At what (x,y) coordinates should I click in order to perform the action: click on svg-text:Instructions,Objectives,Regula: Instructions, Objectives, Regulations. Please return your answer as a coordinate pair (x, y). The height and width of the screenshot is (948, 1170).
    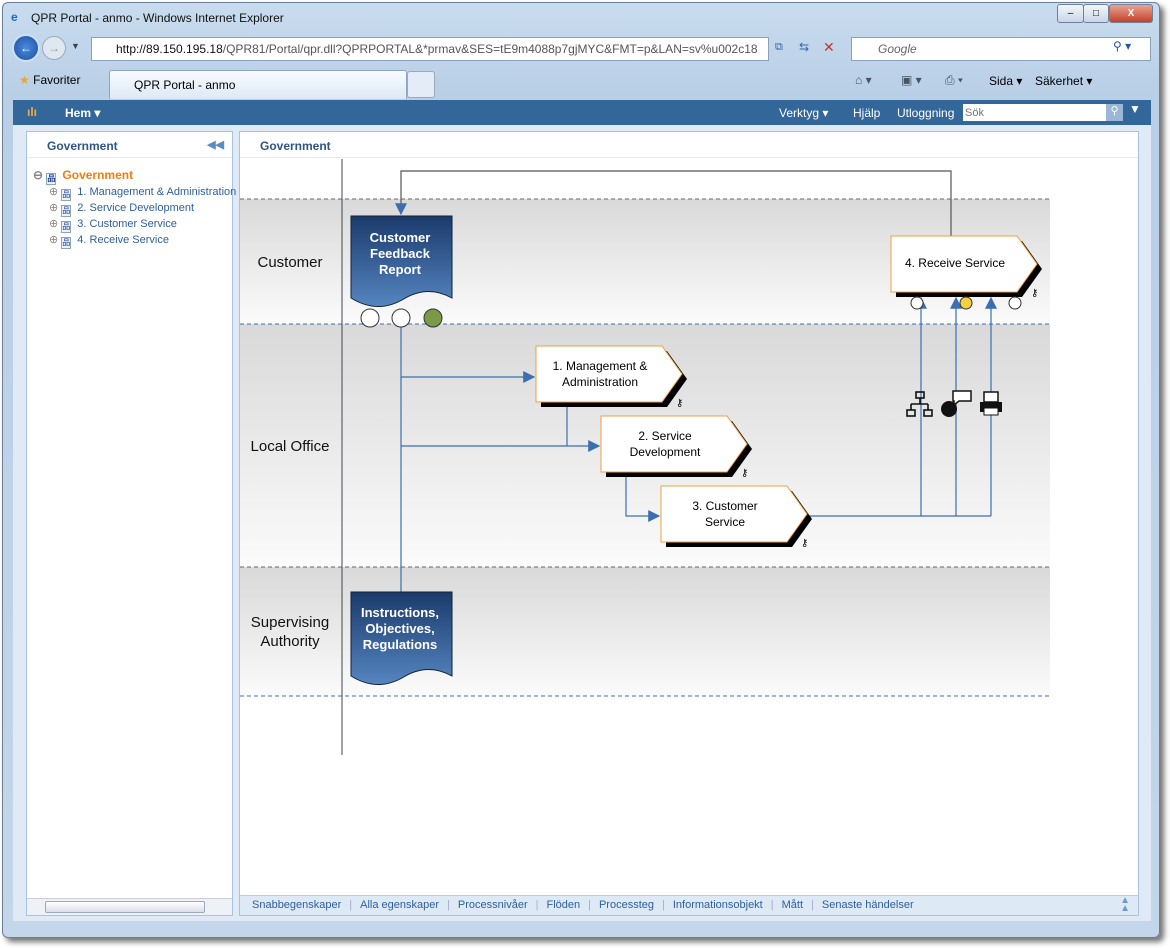
    Looking at the image, I should click on (400, 628).